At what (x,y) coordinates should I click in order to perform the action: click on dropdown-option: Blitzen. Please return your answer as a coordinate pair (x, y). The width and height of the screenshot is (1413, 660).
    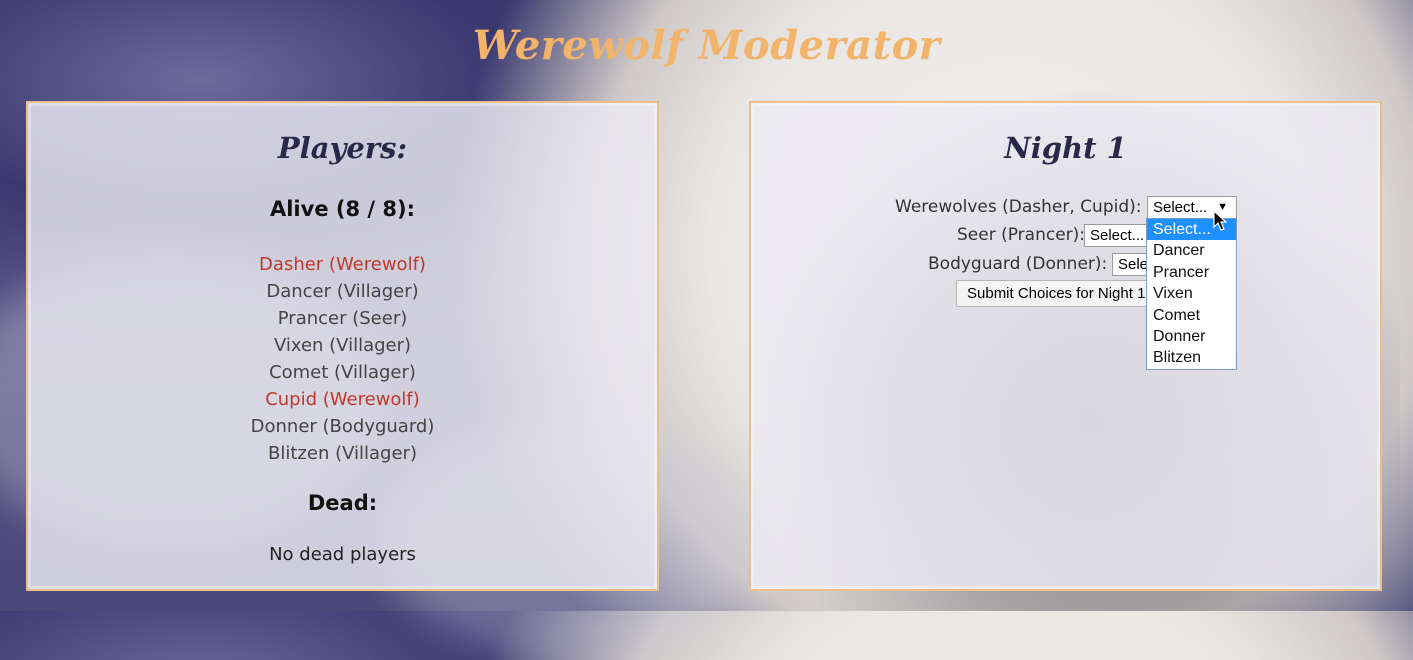
    Looking at the image, I should click on (1191, 357).